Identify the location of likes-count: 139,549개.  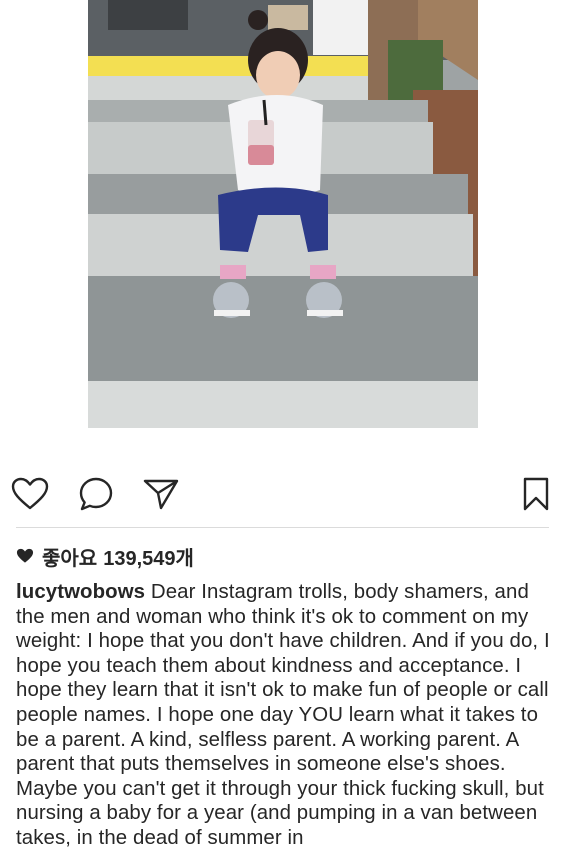
(148, 558).